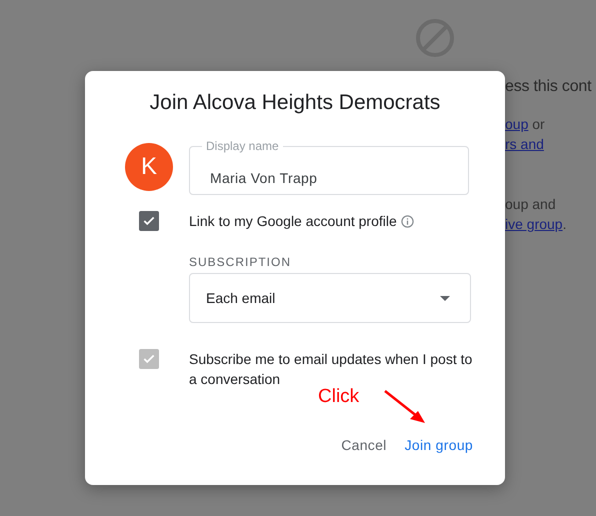 Image resolution: width=596 pixels, height=516 pixels. I want to click on join-button: Join group, so click(438, 445).